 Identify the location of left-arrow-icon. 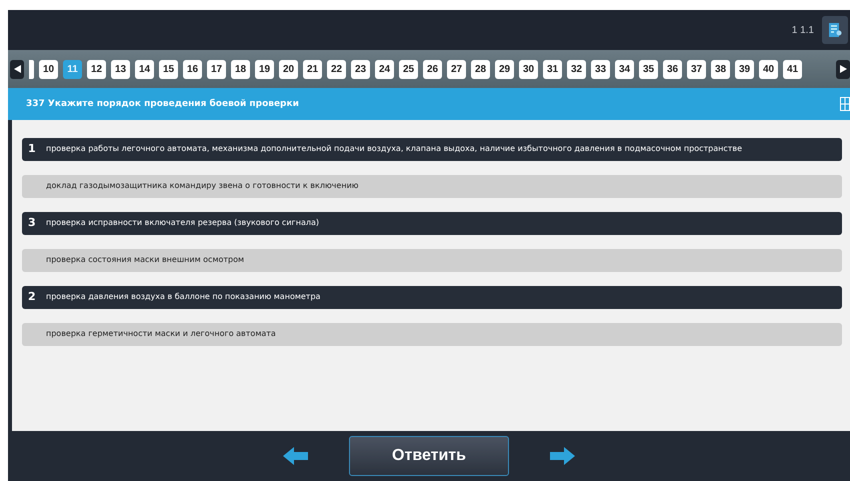
(296, 456).